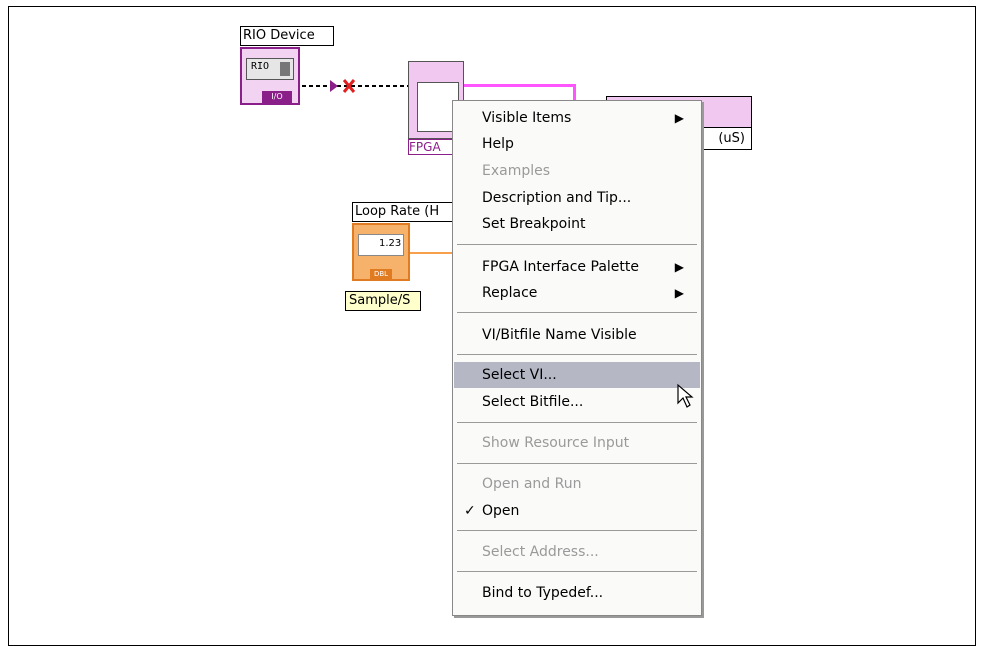 Image resolution: width=988 pixels, height=646 pixels. Describe the element at coordinates (381, 274) in the screenshot. I see `dbl-tag: DBL` at that location.